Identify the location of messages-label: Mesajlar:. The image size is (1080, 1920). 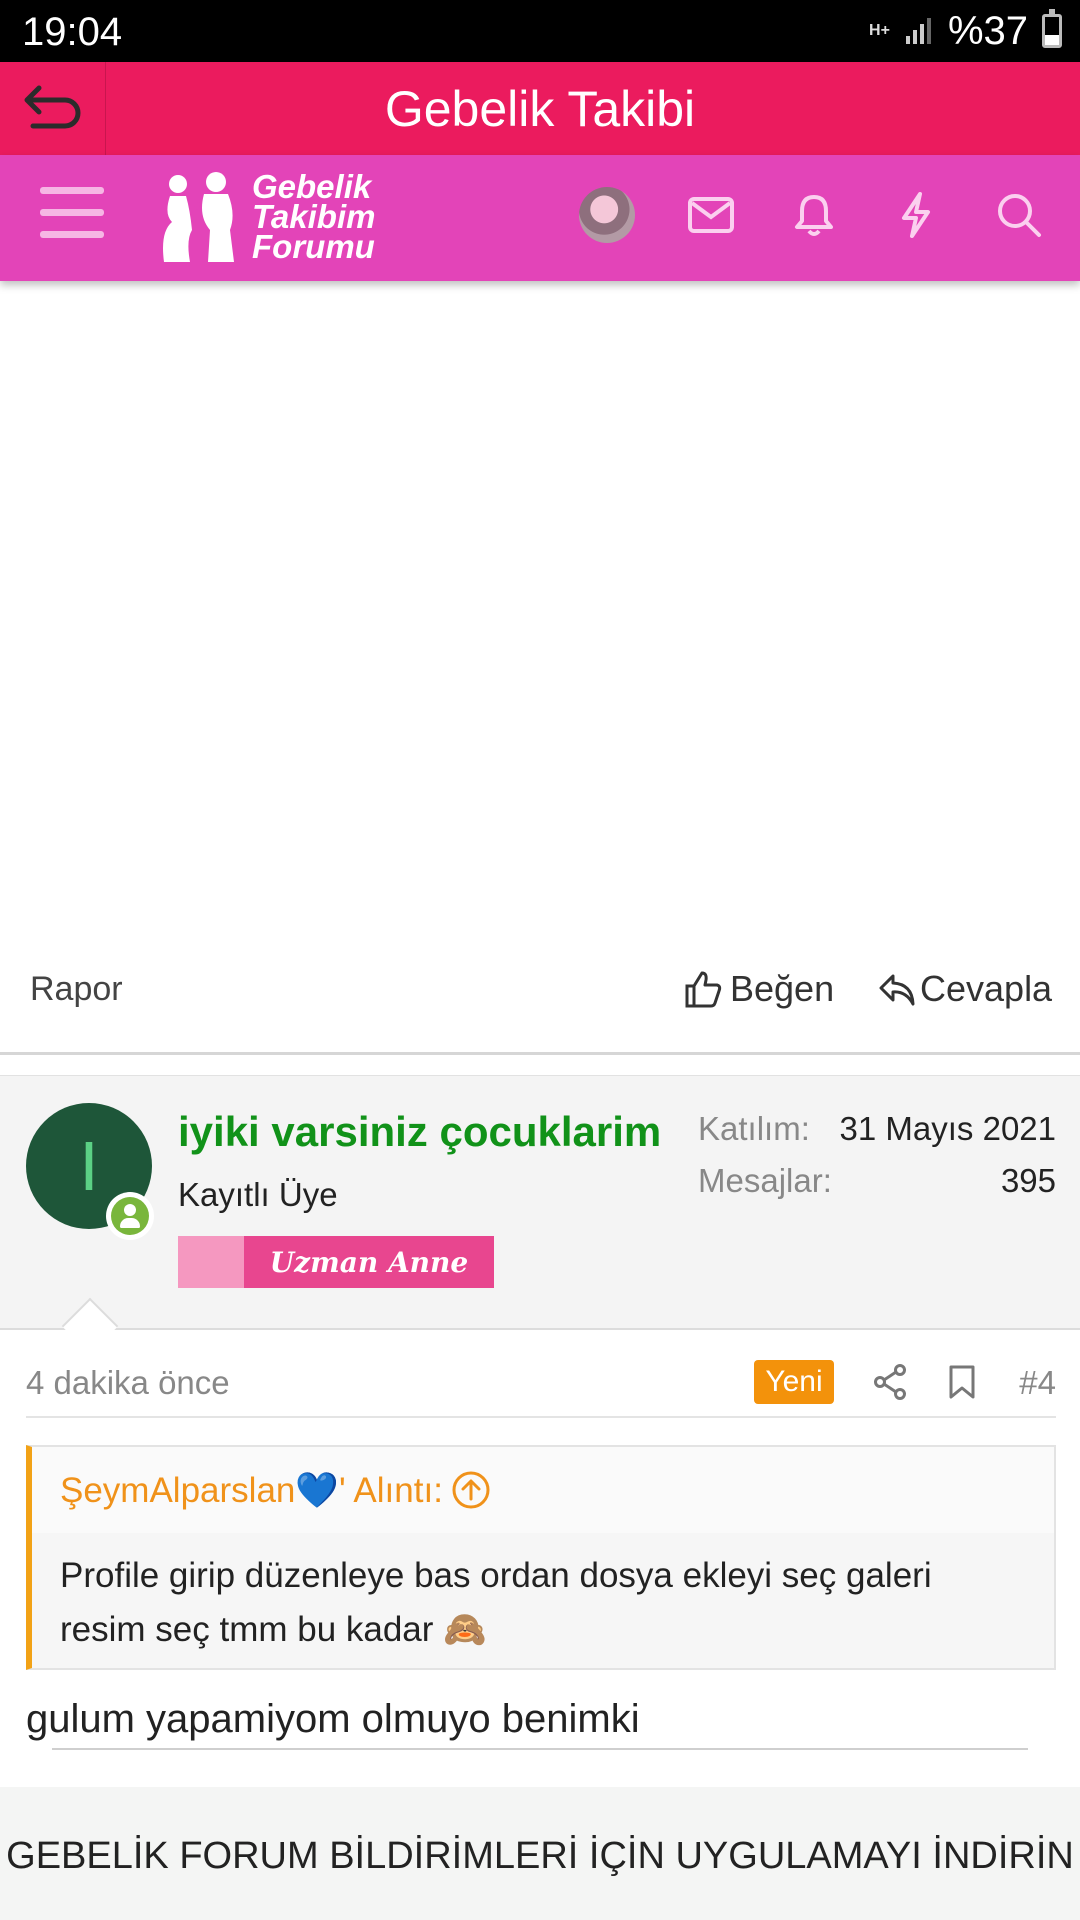
(765, 1180).